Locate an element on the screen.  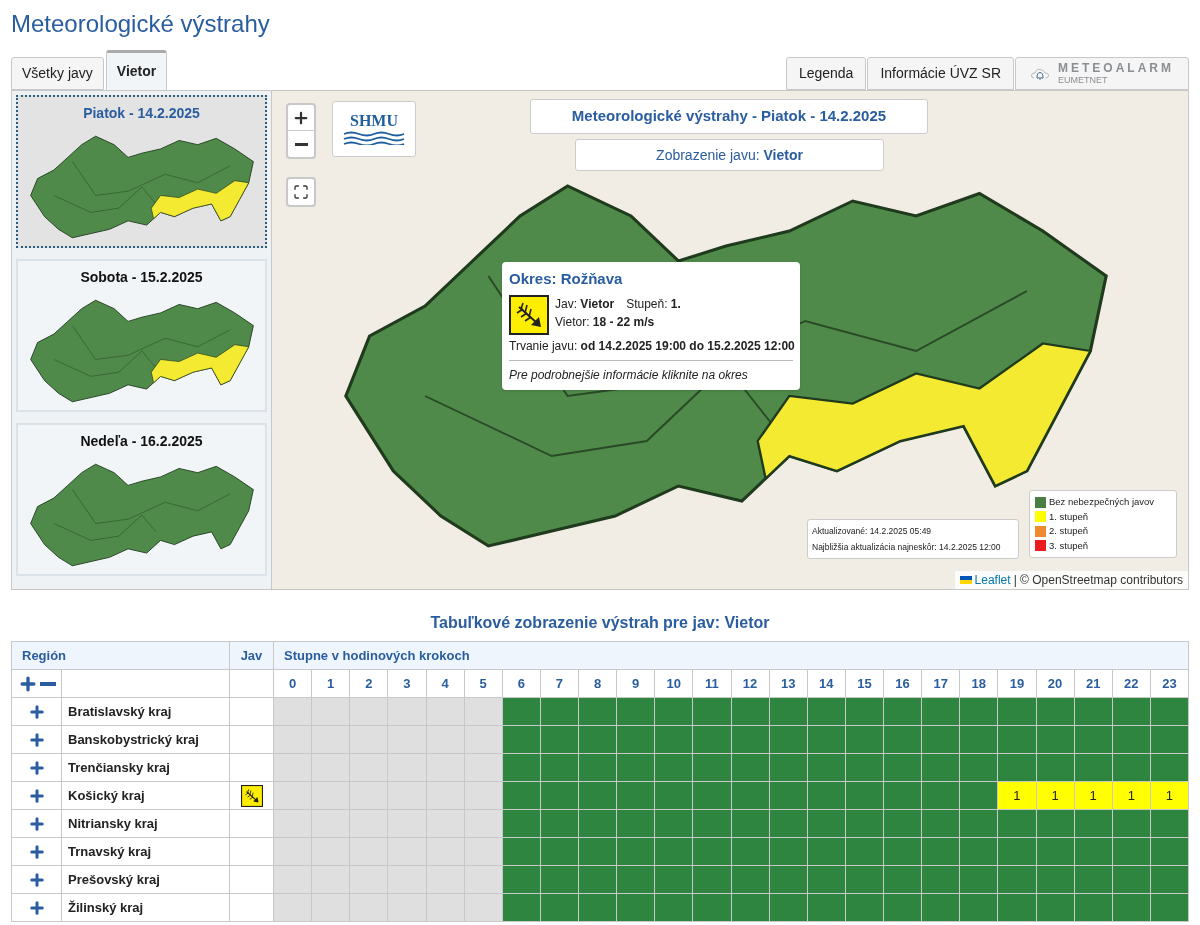
region-cell: Košický kraj is located at coordinates (145, 795).